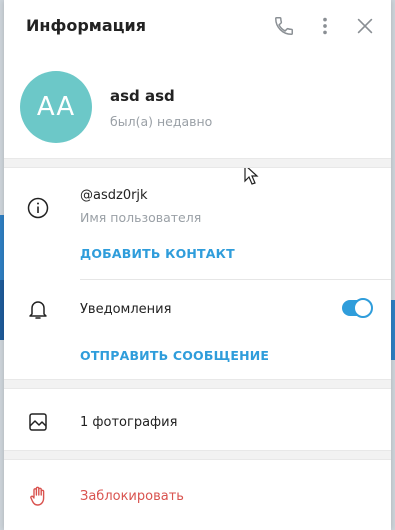 This screenshot has width=395, height=530. What do you see at coordinates (38, 309) in the screenshot?
I see `bell-icon` at bounding box center [38, 309].